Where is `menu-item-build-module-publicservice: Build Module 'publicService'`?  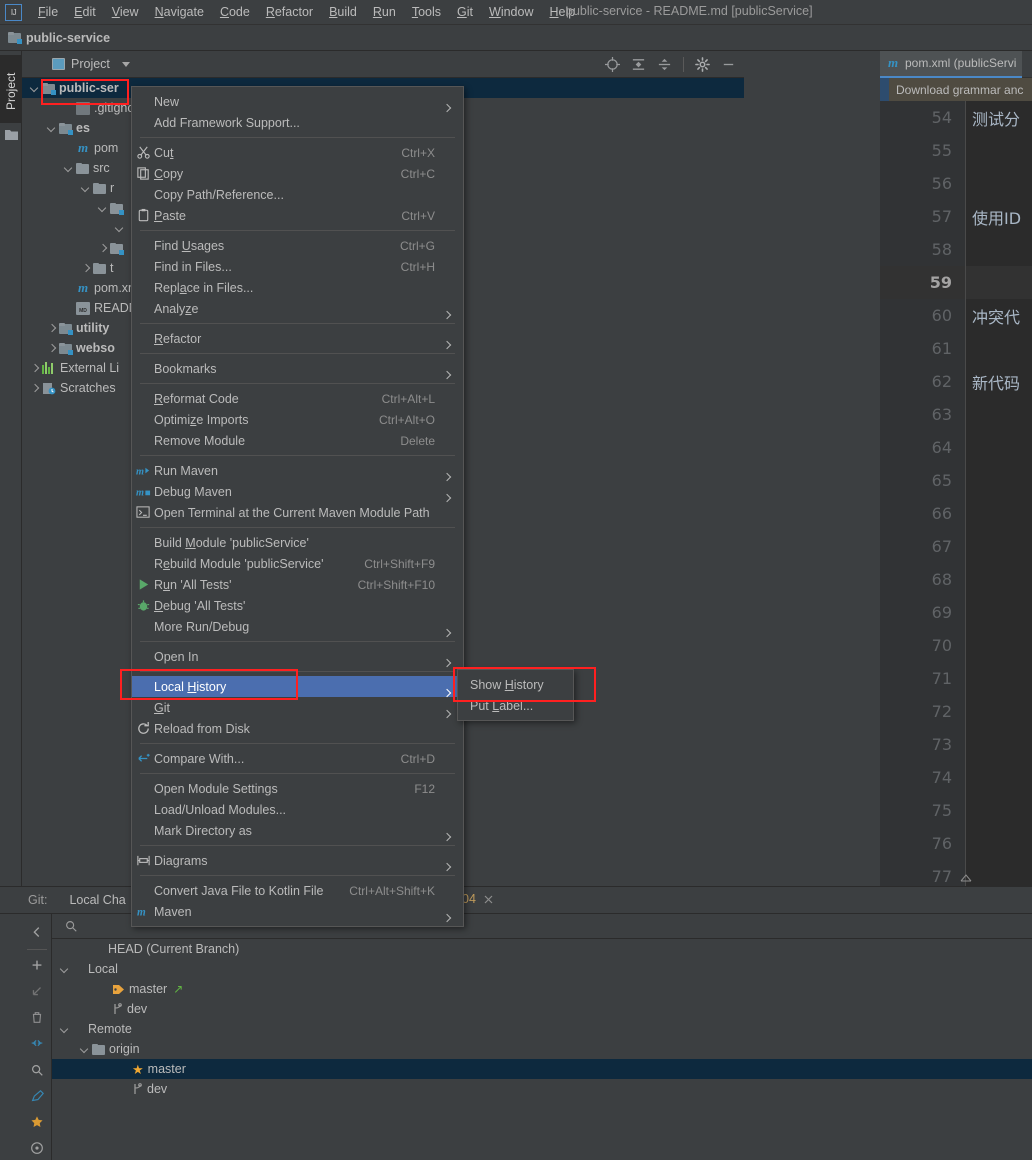 menu-item-build-module-publicservice: Build Module 'publicService' is located at coordinates (297, 542).